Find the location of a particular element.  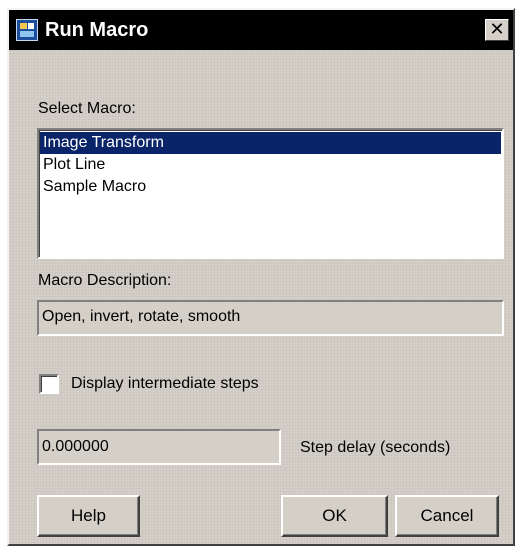

macro-app-icon is located at coordinates (27, 30).